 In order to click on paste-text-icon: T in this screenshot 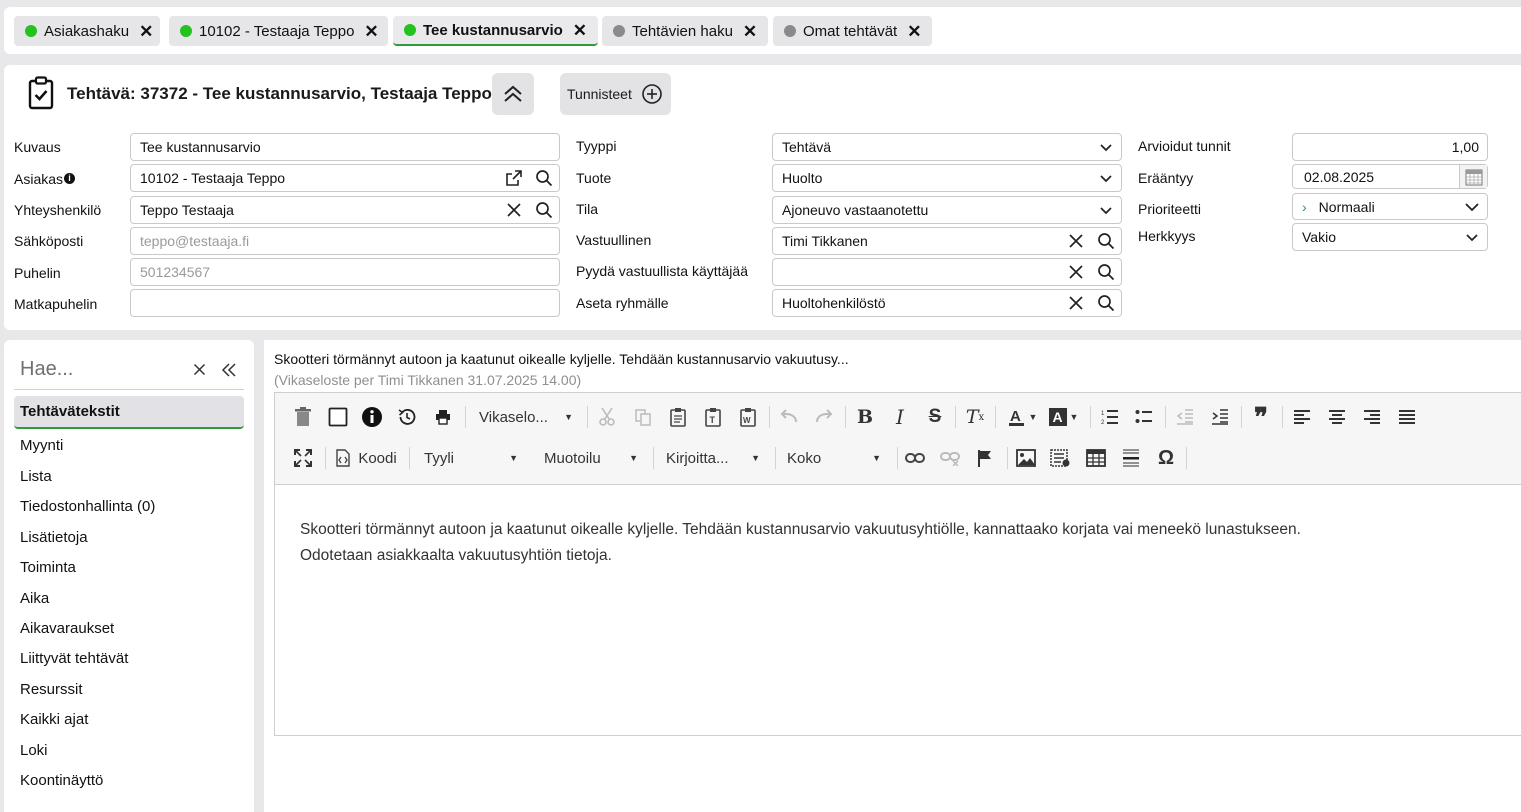, I will do `click(713, 417)`.